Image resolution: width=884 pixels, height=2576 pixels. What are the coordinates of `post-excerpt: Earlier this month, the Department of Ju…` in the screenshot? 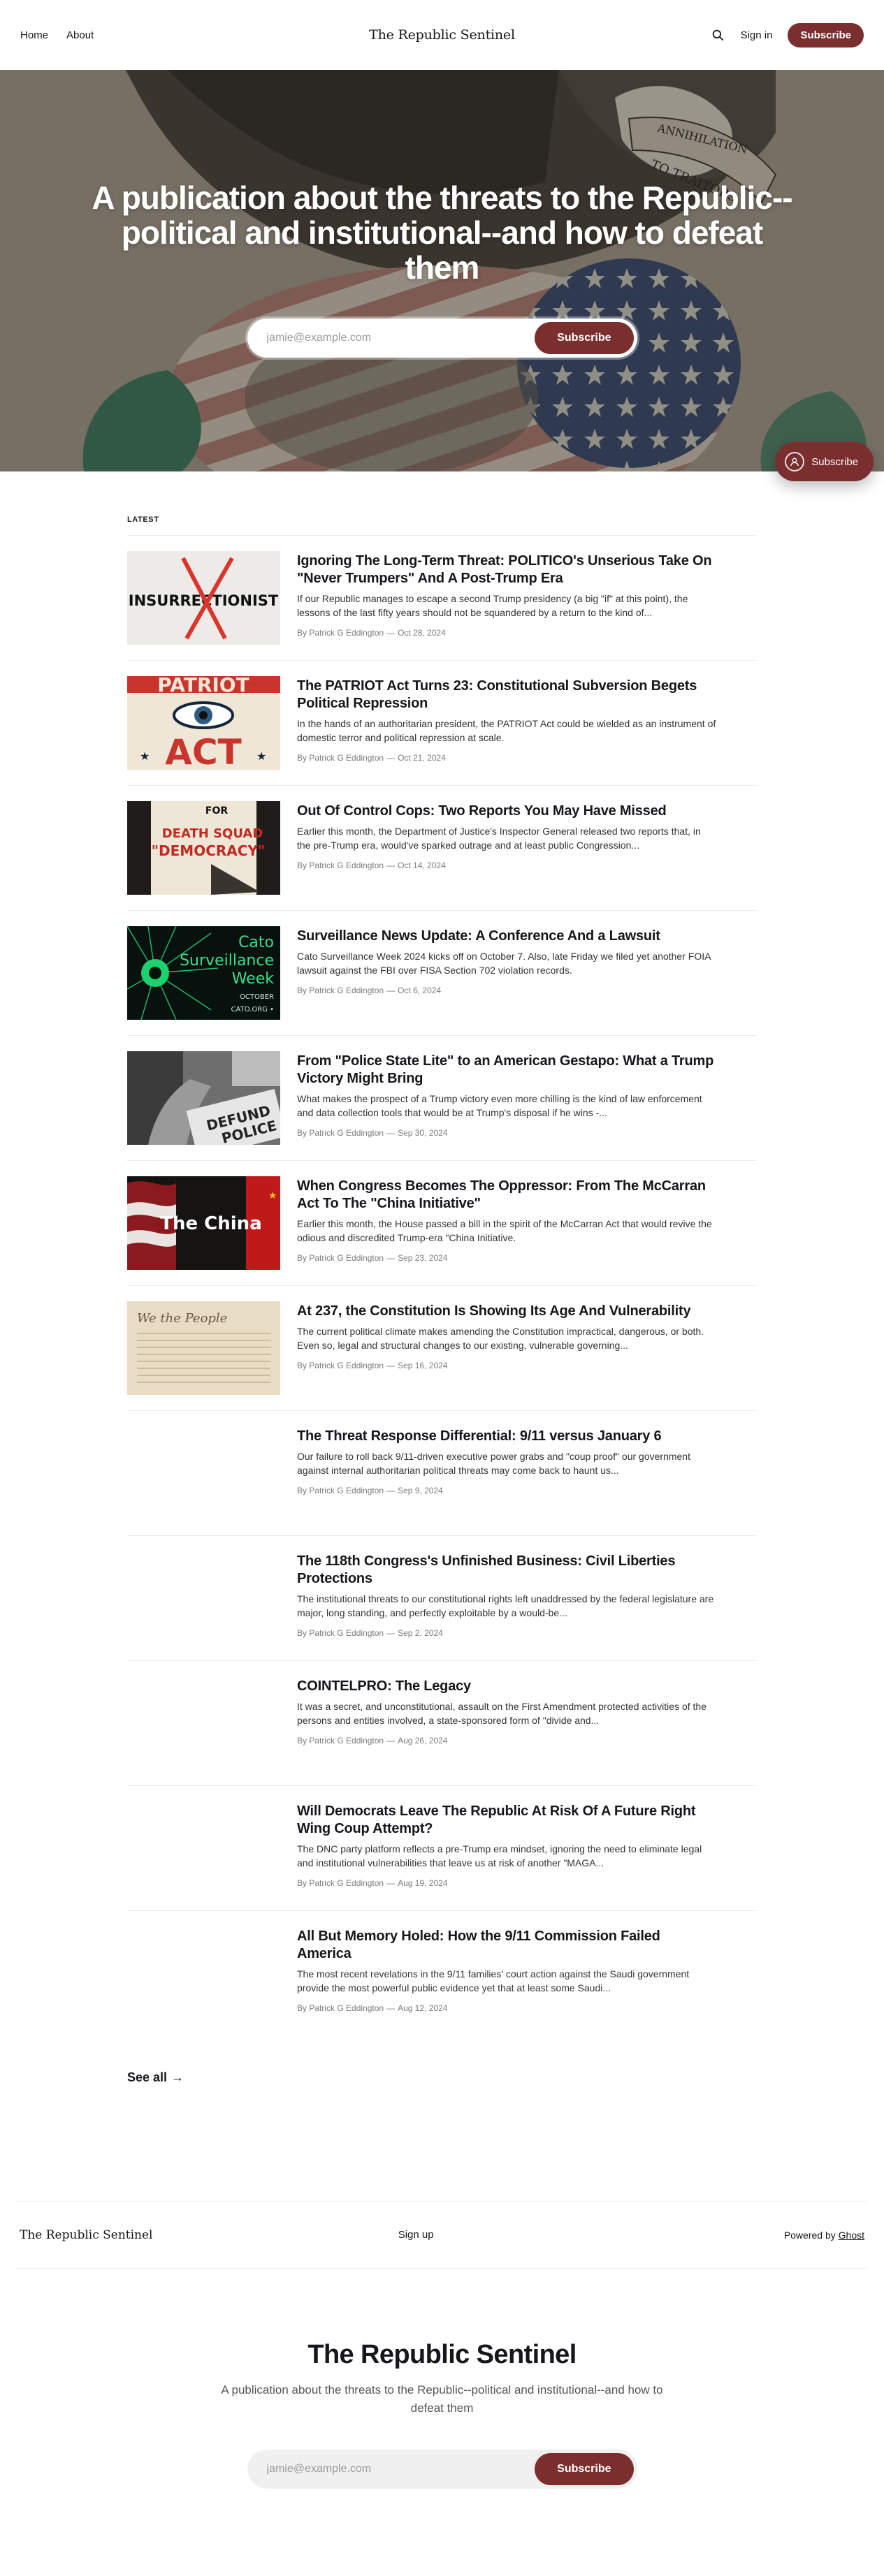 It's located at (499, 838).